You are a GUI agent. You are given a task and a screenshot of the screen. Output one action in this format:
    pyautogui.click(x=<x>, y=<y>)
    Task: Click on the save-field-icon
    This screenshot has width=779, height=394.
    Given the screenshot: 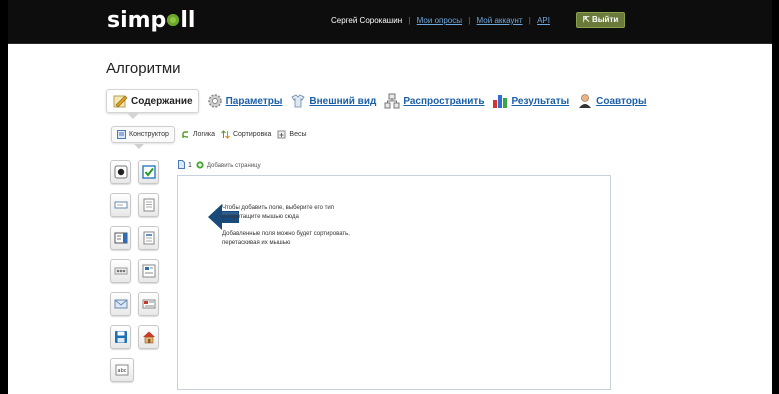 What is the action you would take?
    pyautogui.click(x=120, y=337)
    